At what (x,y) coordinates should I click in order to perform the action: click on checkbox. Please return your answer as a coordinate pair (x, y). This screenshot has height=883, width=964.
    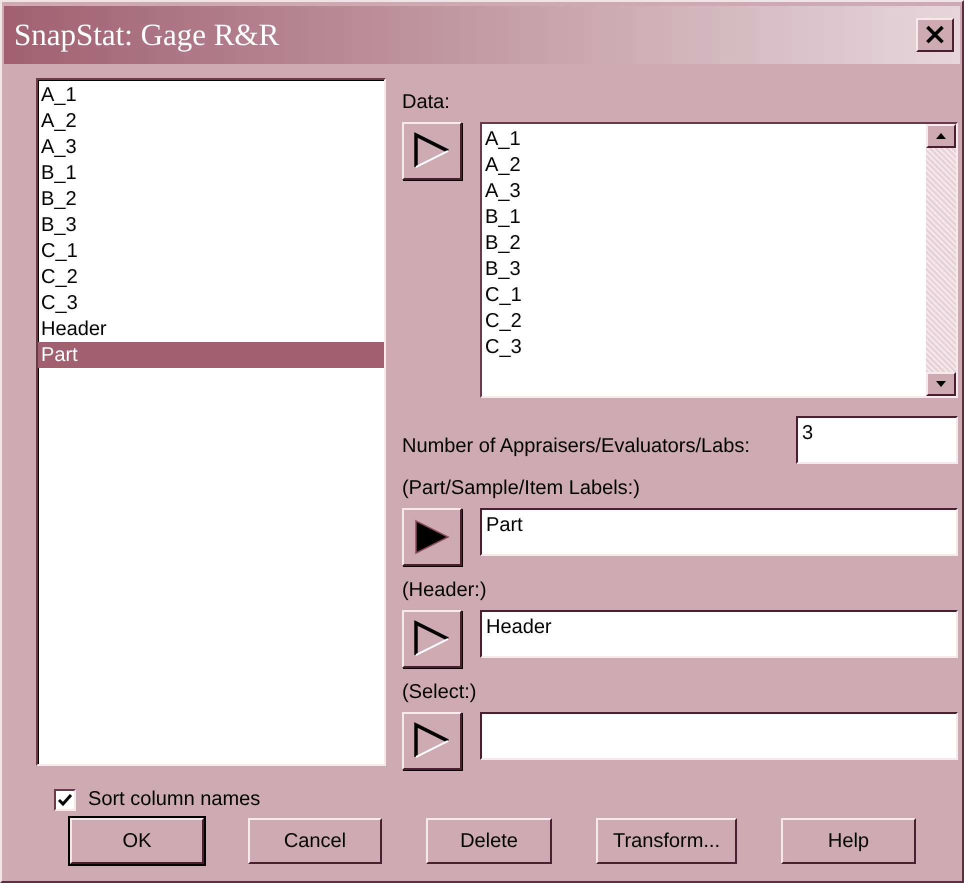
    Looking at the image, I should click on (65, 799).